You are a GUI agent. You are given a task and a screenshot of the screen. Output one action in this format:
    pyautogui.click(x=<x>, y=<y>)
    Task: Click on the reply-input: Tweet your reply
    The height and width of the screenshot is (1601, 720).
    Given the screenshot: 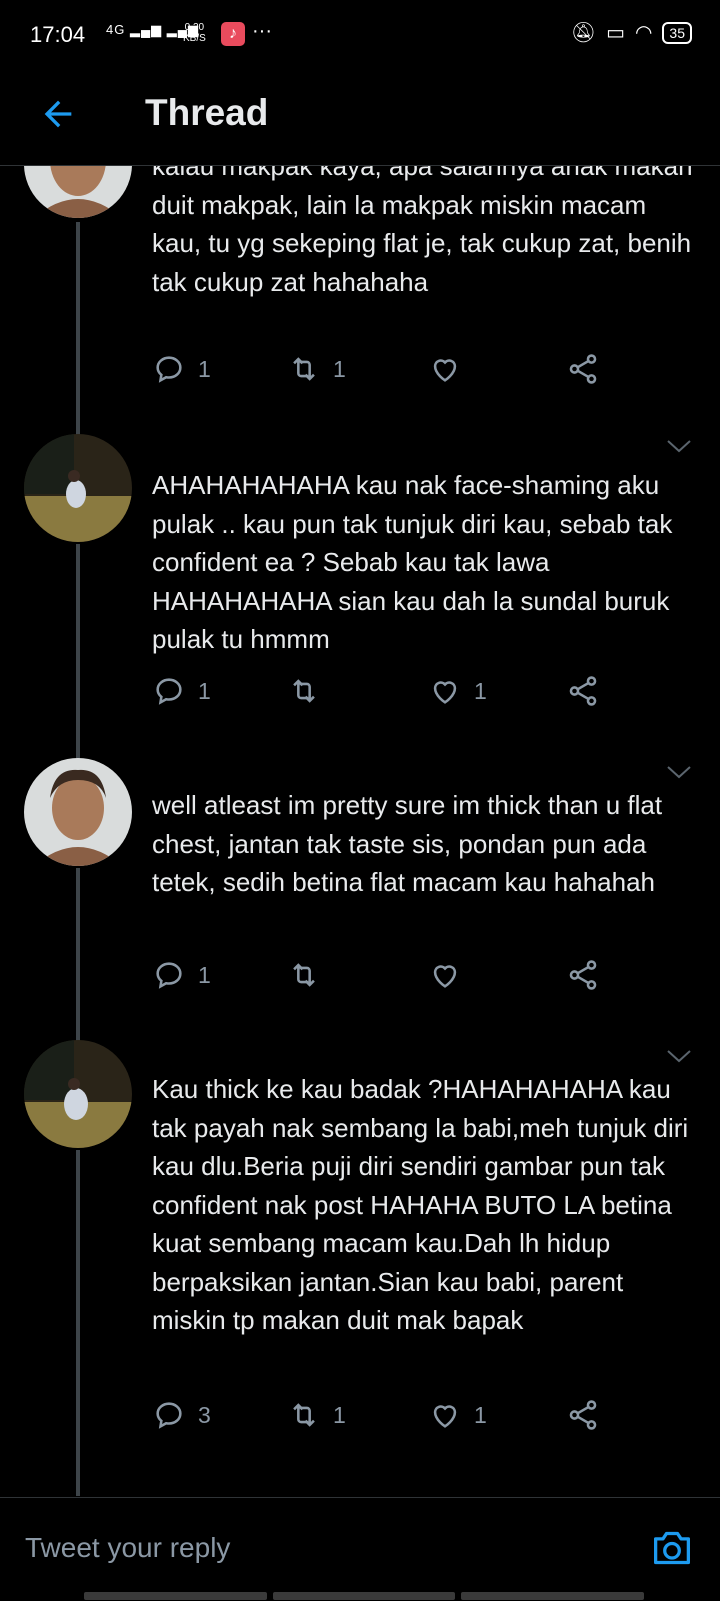 What is the action you would take?
    pyautogui.click(x=127, y=1548)
    